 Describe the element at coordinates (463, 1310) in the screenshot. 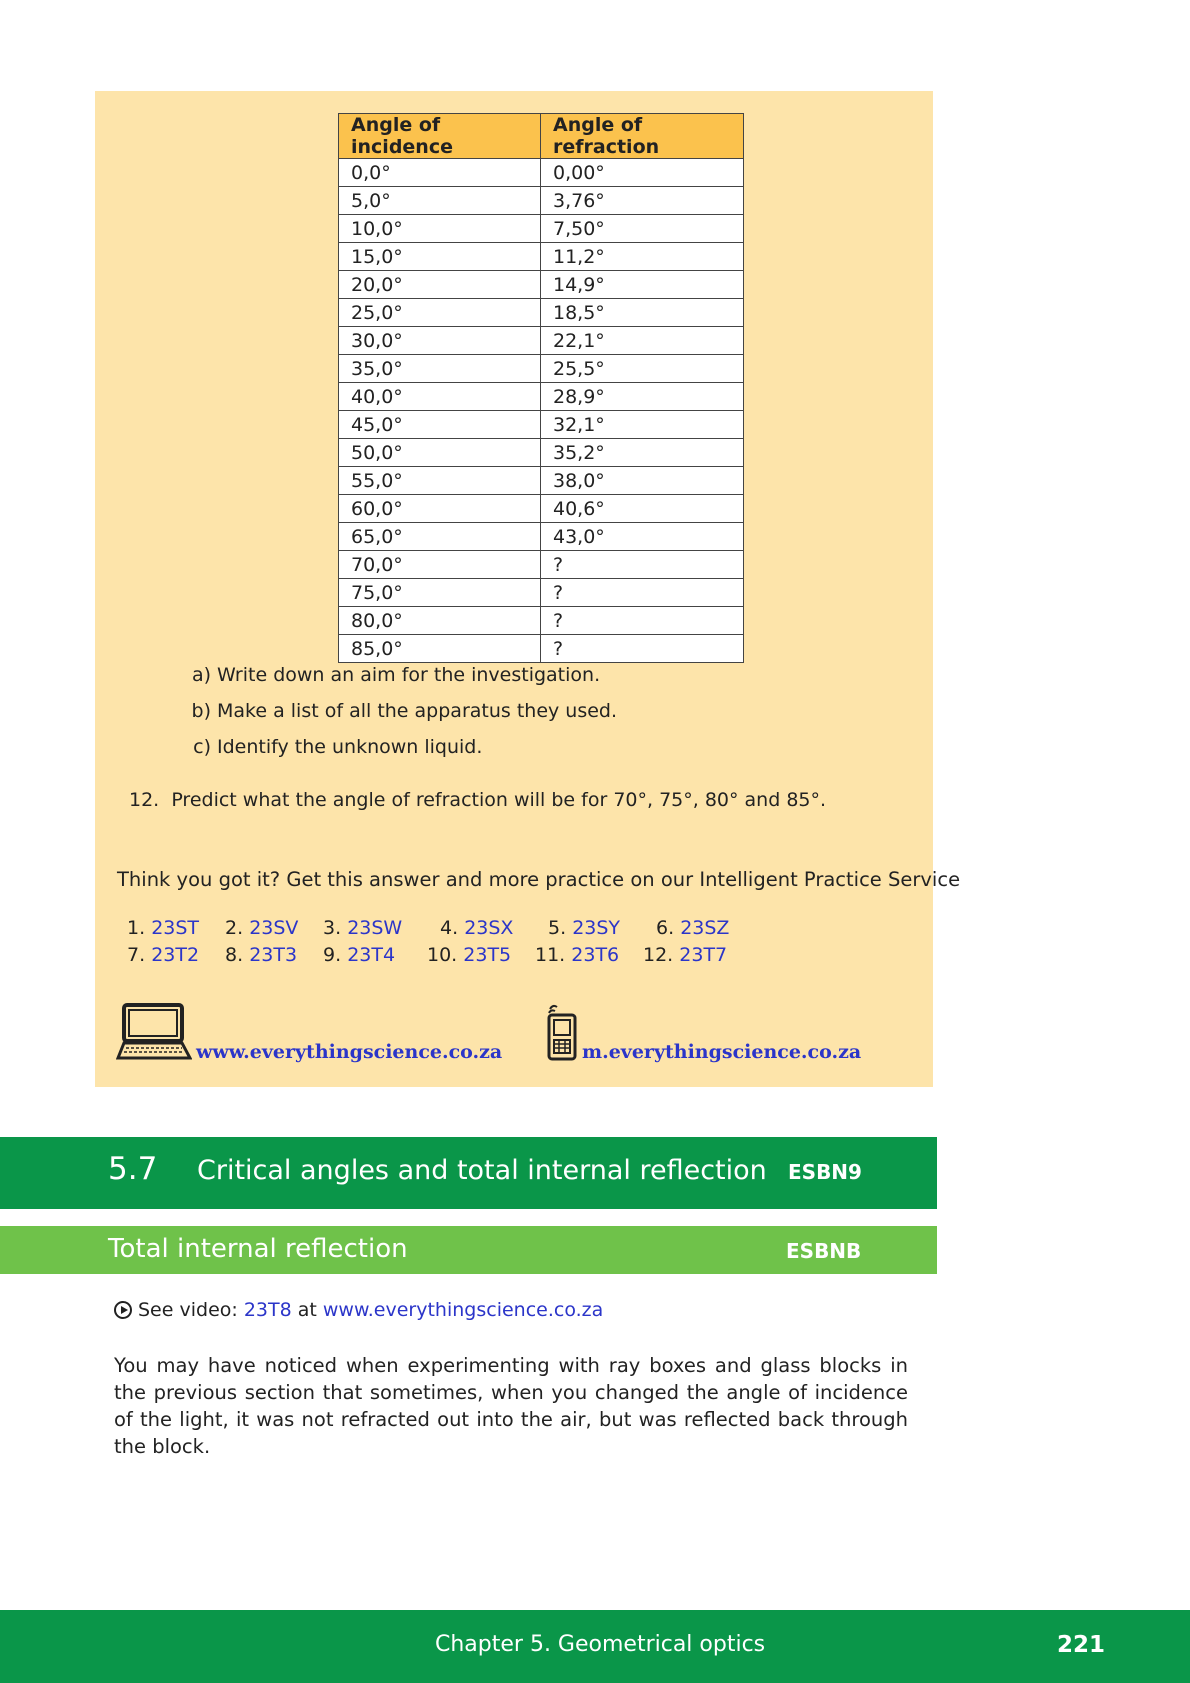

I see `video-url-link: www.everythingscience.co.za` at that location.